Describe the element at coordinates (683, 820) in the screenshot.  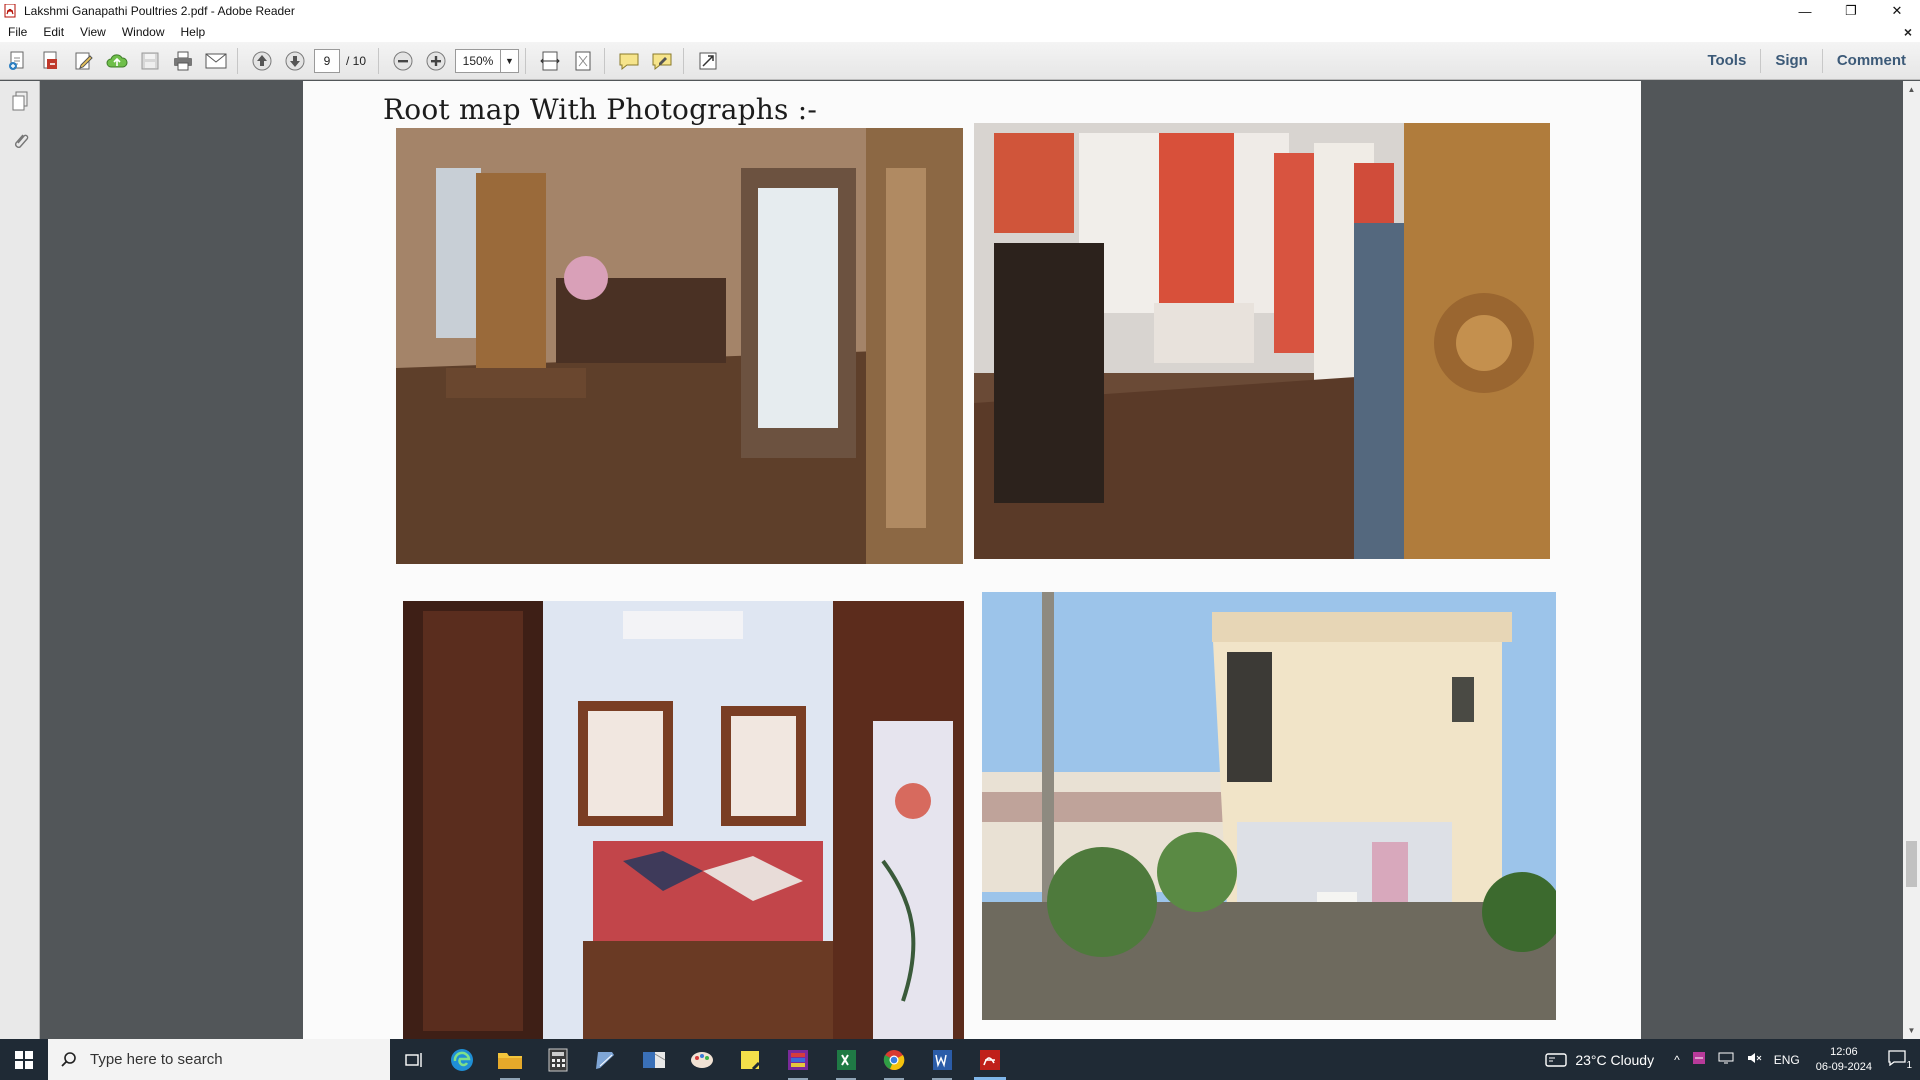
I see `photo-bedroom` at that location.